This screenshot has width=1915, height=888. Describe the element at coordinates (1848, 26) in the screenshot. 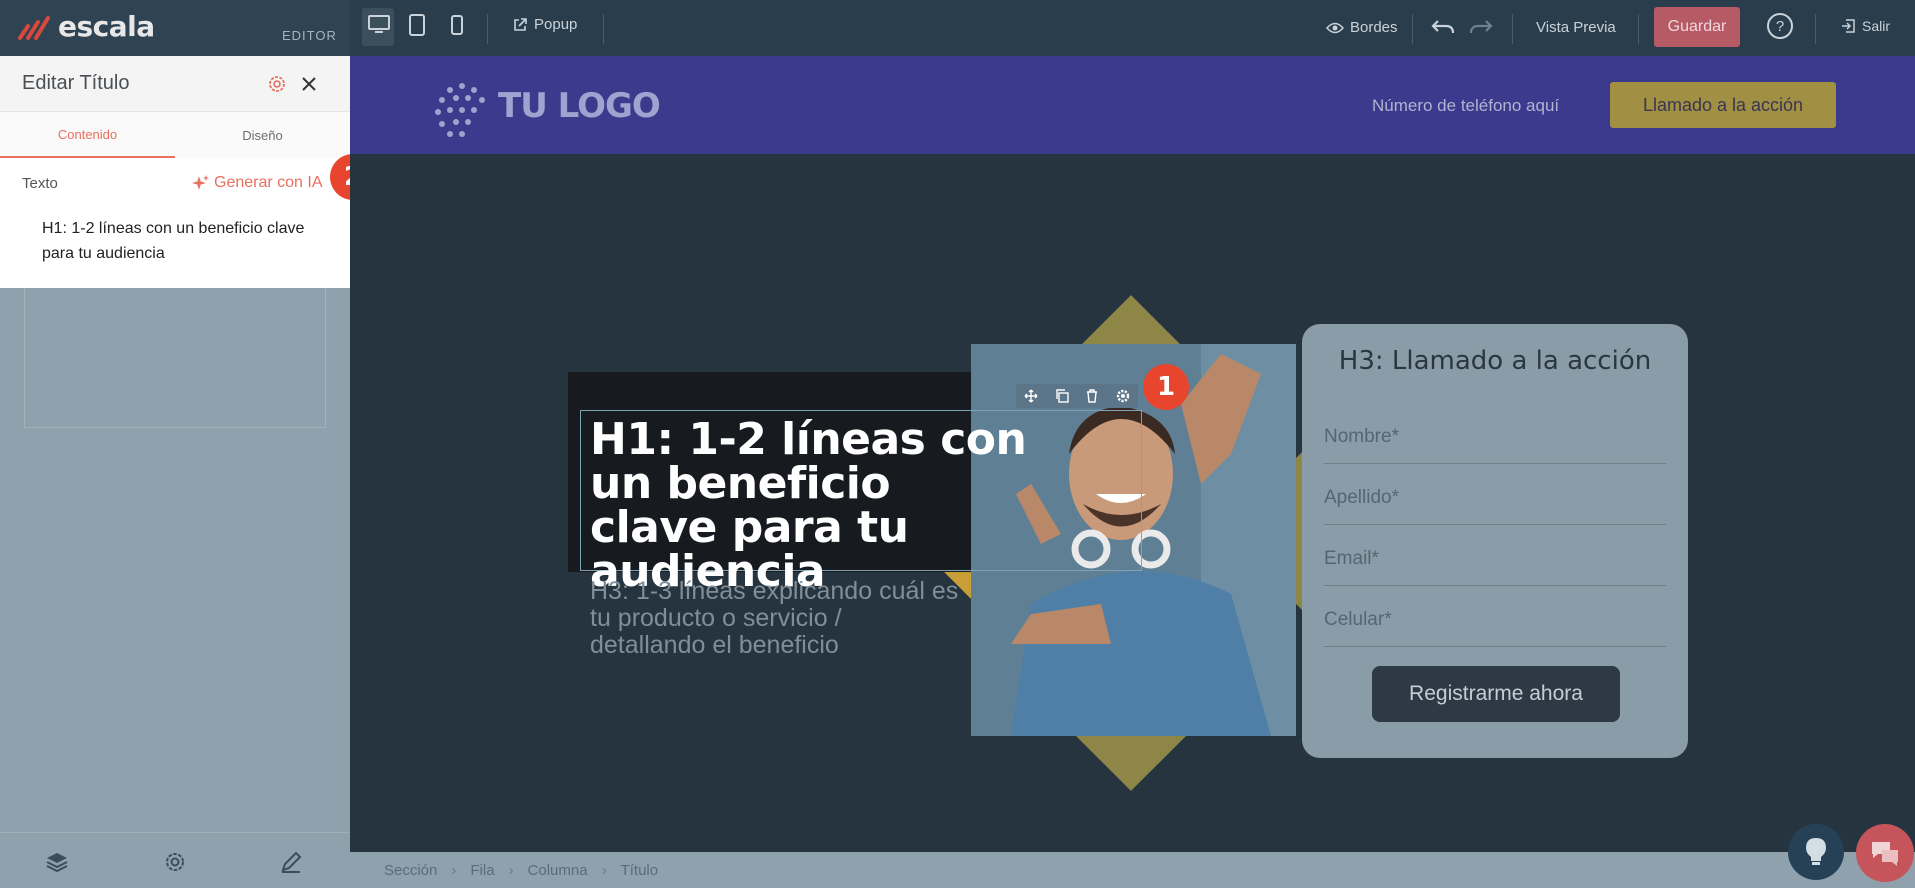

I see `exit-icon` at that location.